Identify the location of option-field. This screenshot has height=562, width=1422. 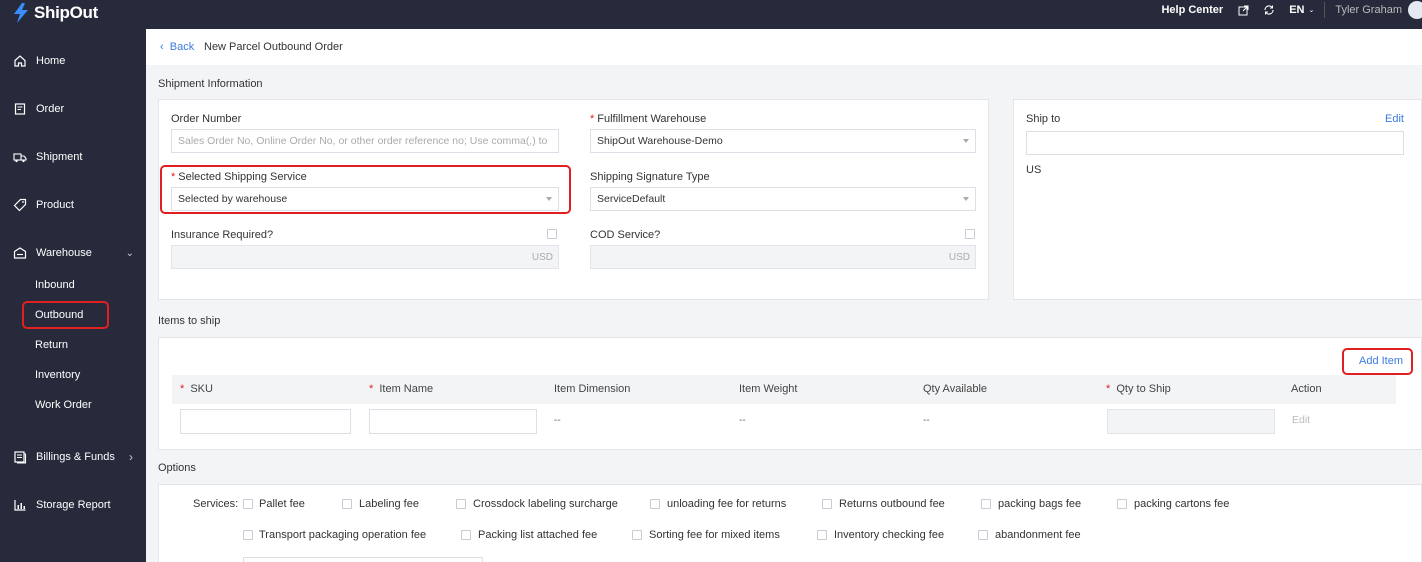
(363, 559).